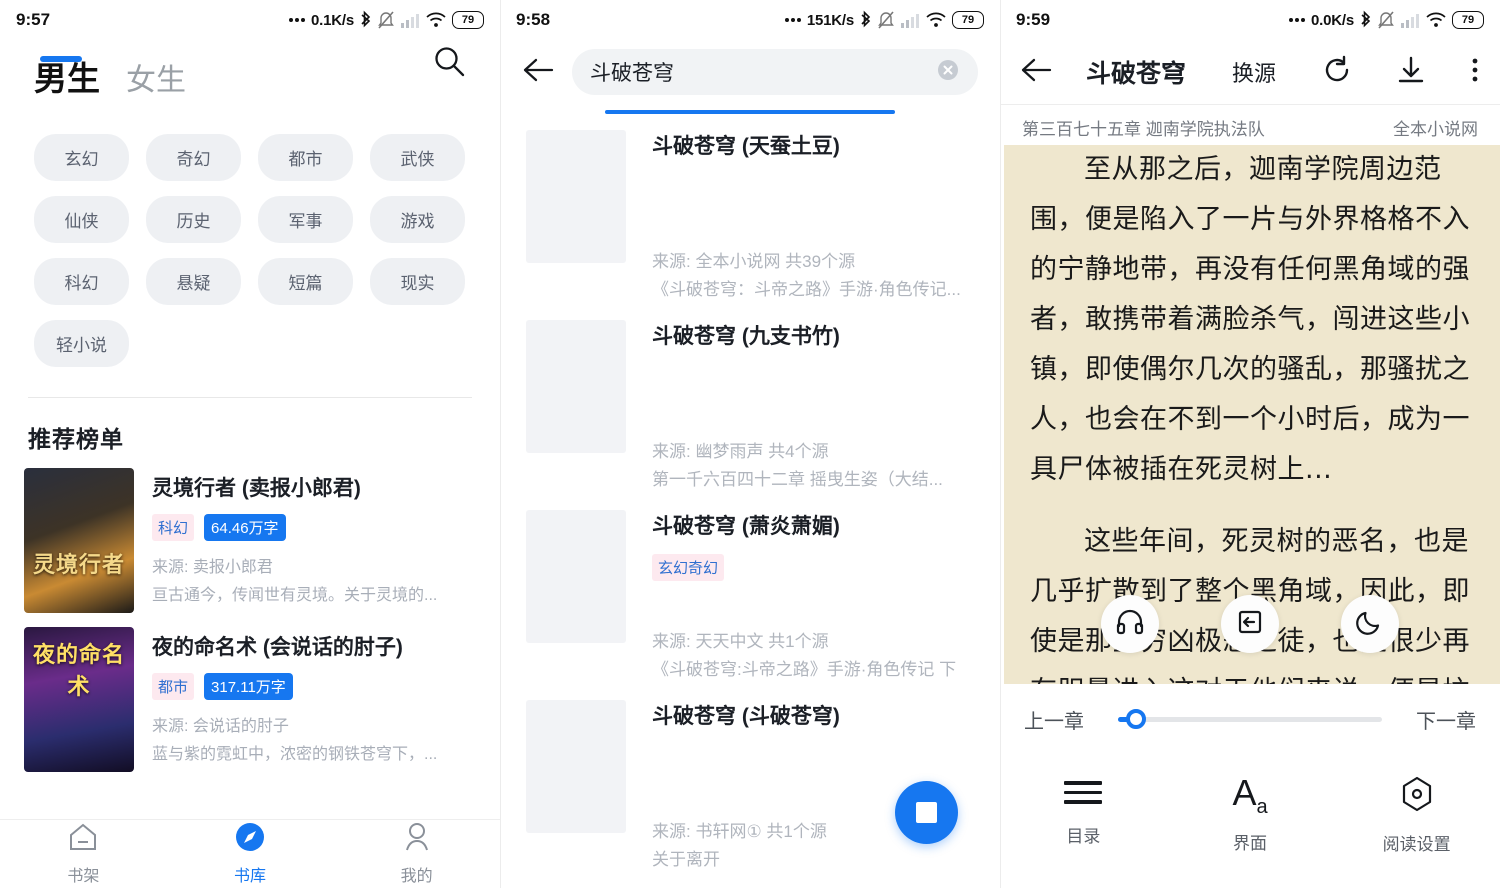 The image size is (1500, 888). What do you see at coordinates (884, 20) in the screenshot?
I see `status-indicators: 151K/s 79` at bounding box center [884, 20].